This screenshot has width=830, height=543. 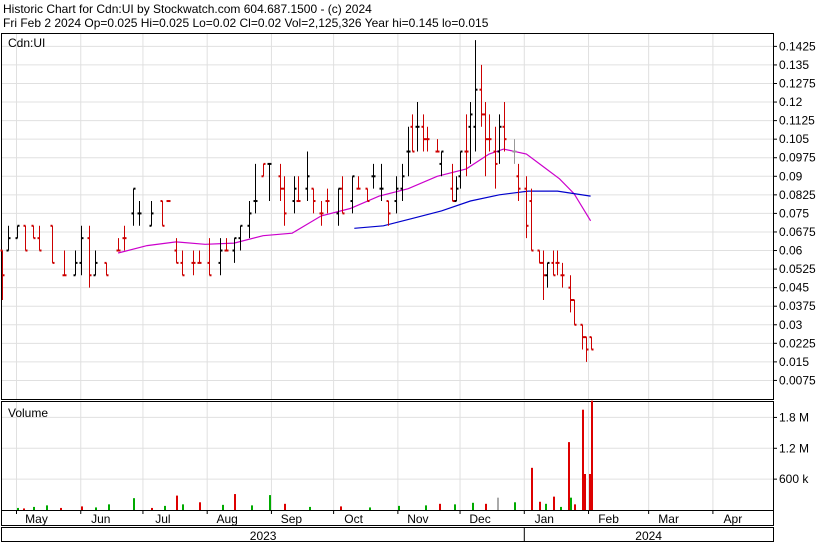 What do you see at coordinates (379, 518) in the screenshot?
I see `month-axis: May Jun Jul Aug Sep Oct Nov Dec Jan Feb Mar Apr` at bounding box center [379, 518].